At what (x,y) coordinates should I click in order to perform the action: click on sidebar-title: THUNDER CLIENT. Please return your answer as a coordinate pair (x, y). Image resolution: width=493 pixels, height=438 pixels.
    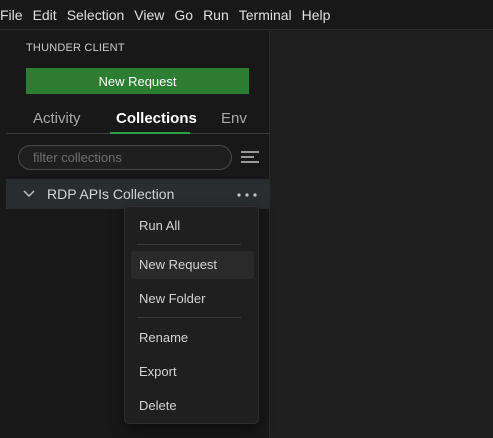
    Looking at the image, I should click on (75, 48).